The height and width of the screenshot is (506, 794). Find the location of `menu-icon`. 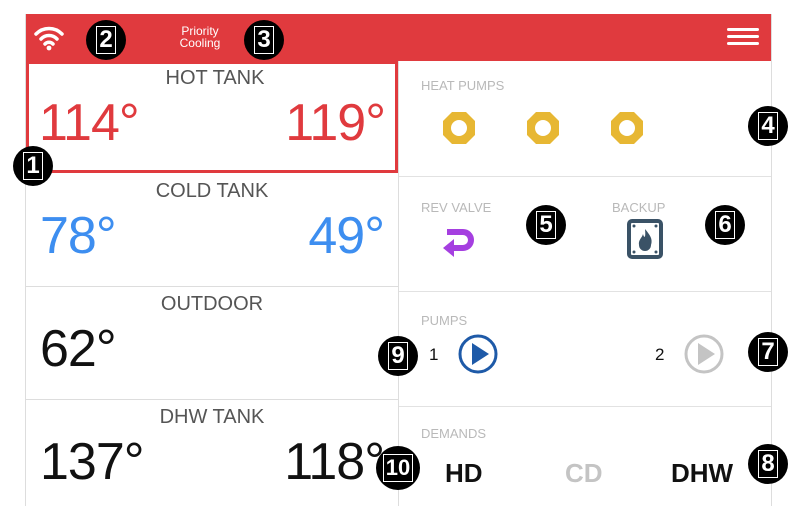

menu-icon is located at coordinates (743, 38).